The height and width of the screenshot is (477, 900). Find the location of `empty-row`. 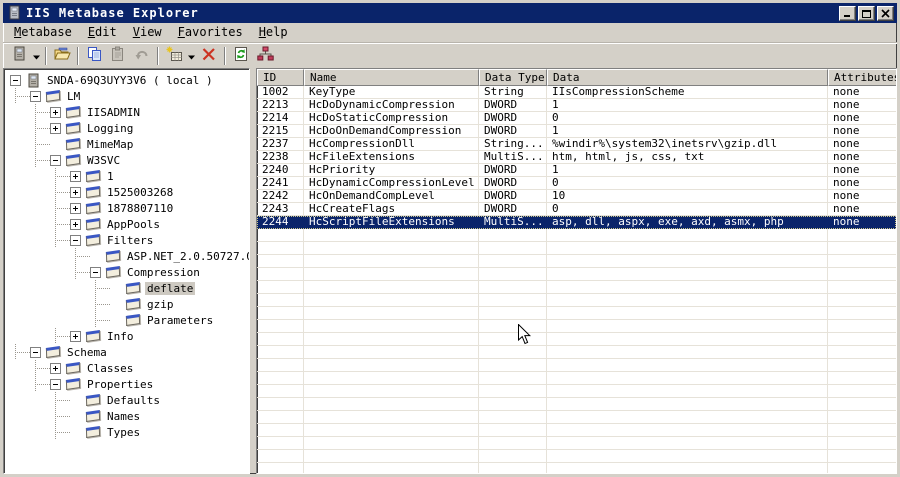

empty-row is located at coordinates (576, 391).